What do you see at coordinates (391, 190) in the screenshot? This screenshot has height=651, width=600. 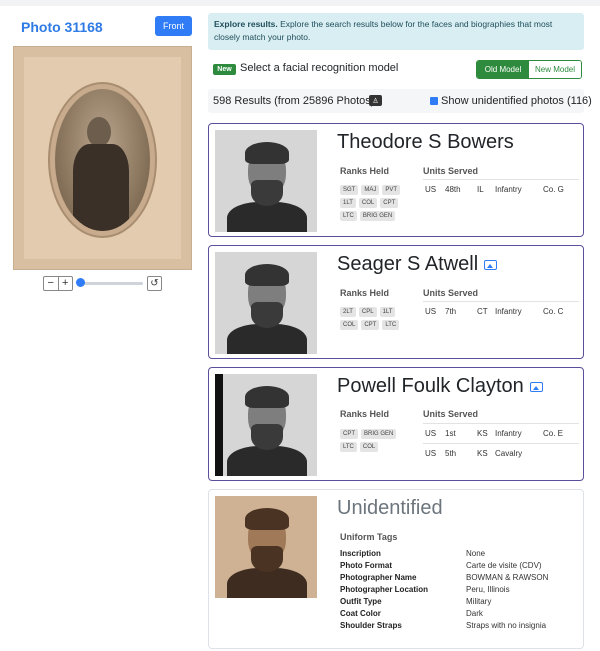 I see `rank-badge: PVT` at bounding box center [391, 190].